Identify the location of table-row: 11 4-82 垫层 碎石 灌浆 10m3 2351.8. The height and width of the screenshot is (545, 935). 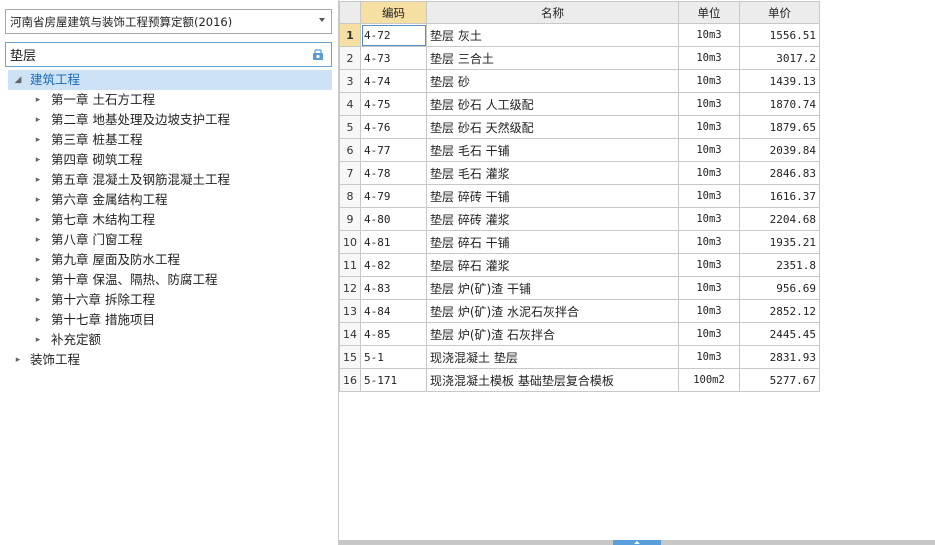
(579, 265).